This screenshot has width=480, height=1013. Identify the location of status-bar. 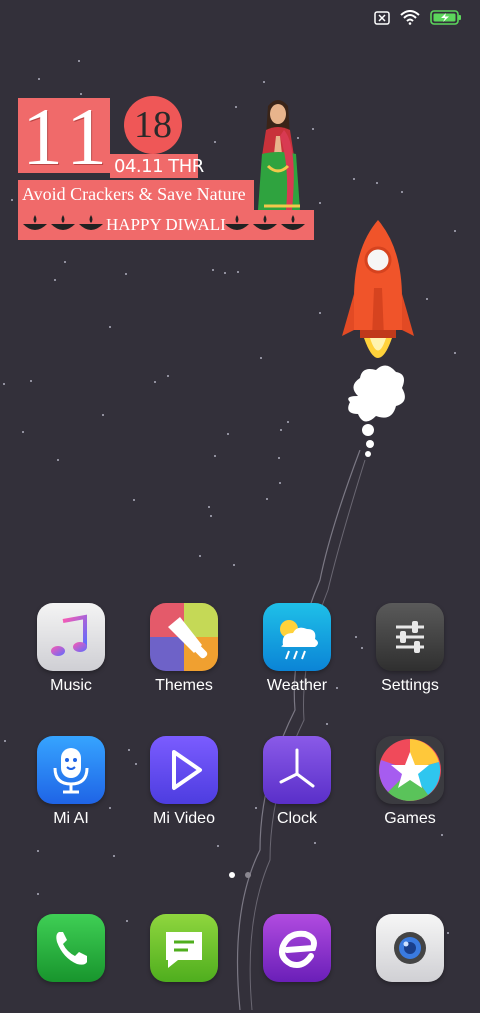
(418, 17).